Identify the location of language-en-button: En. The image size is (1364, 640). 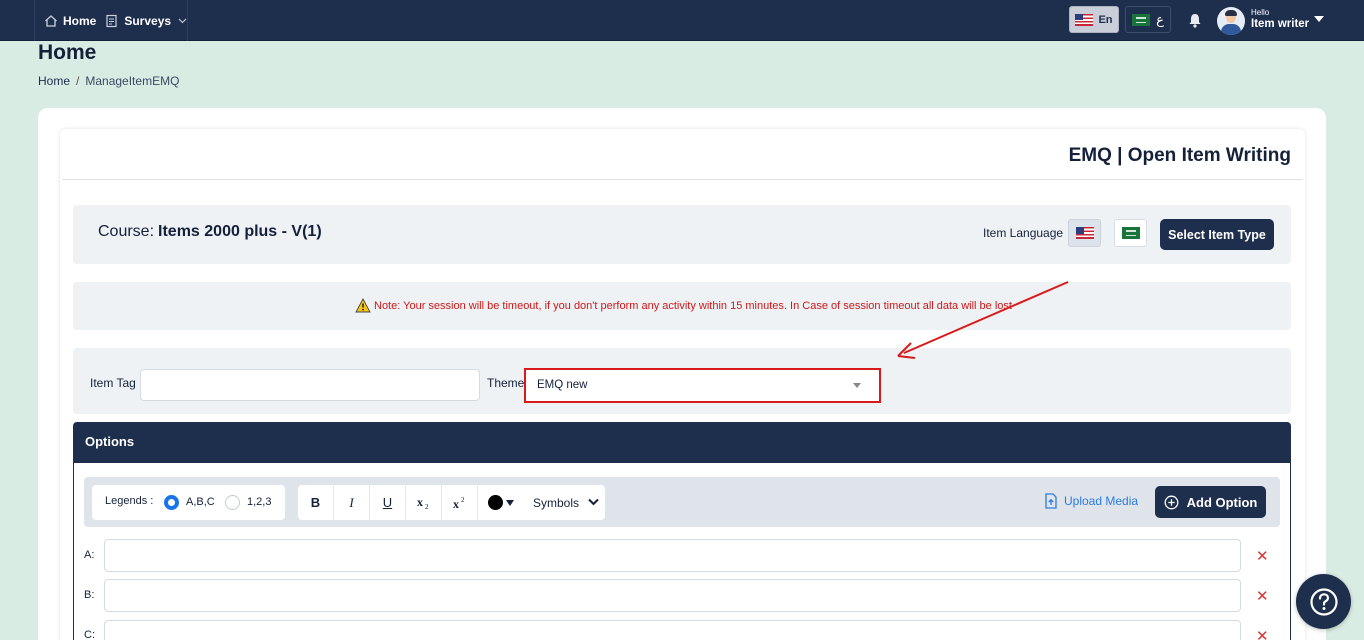
(1094, 19).